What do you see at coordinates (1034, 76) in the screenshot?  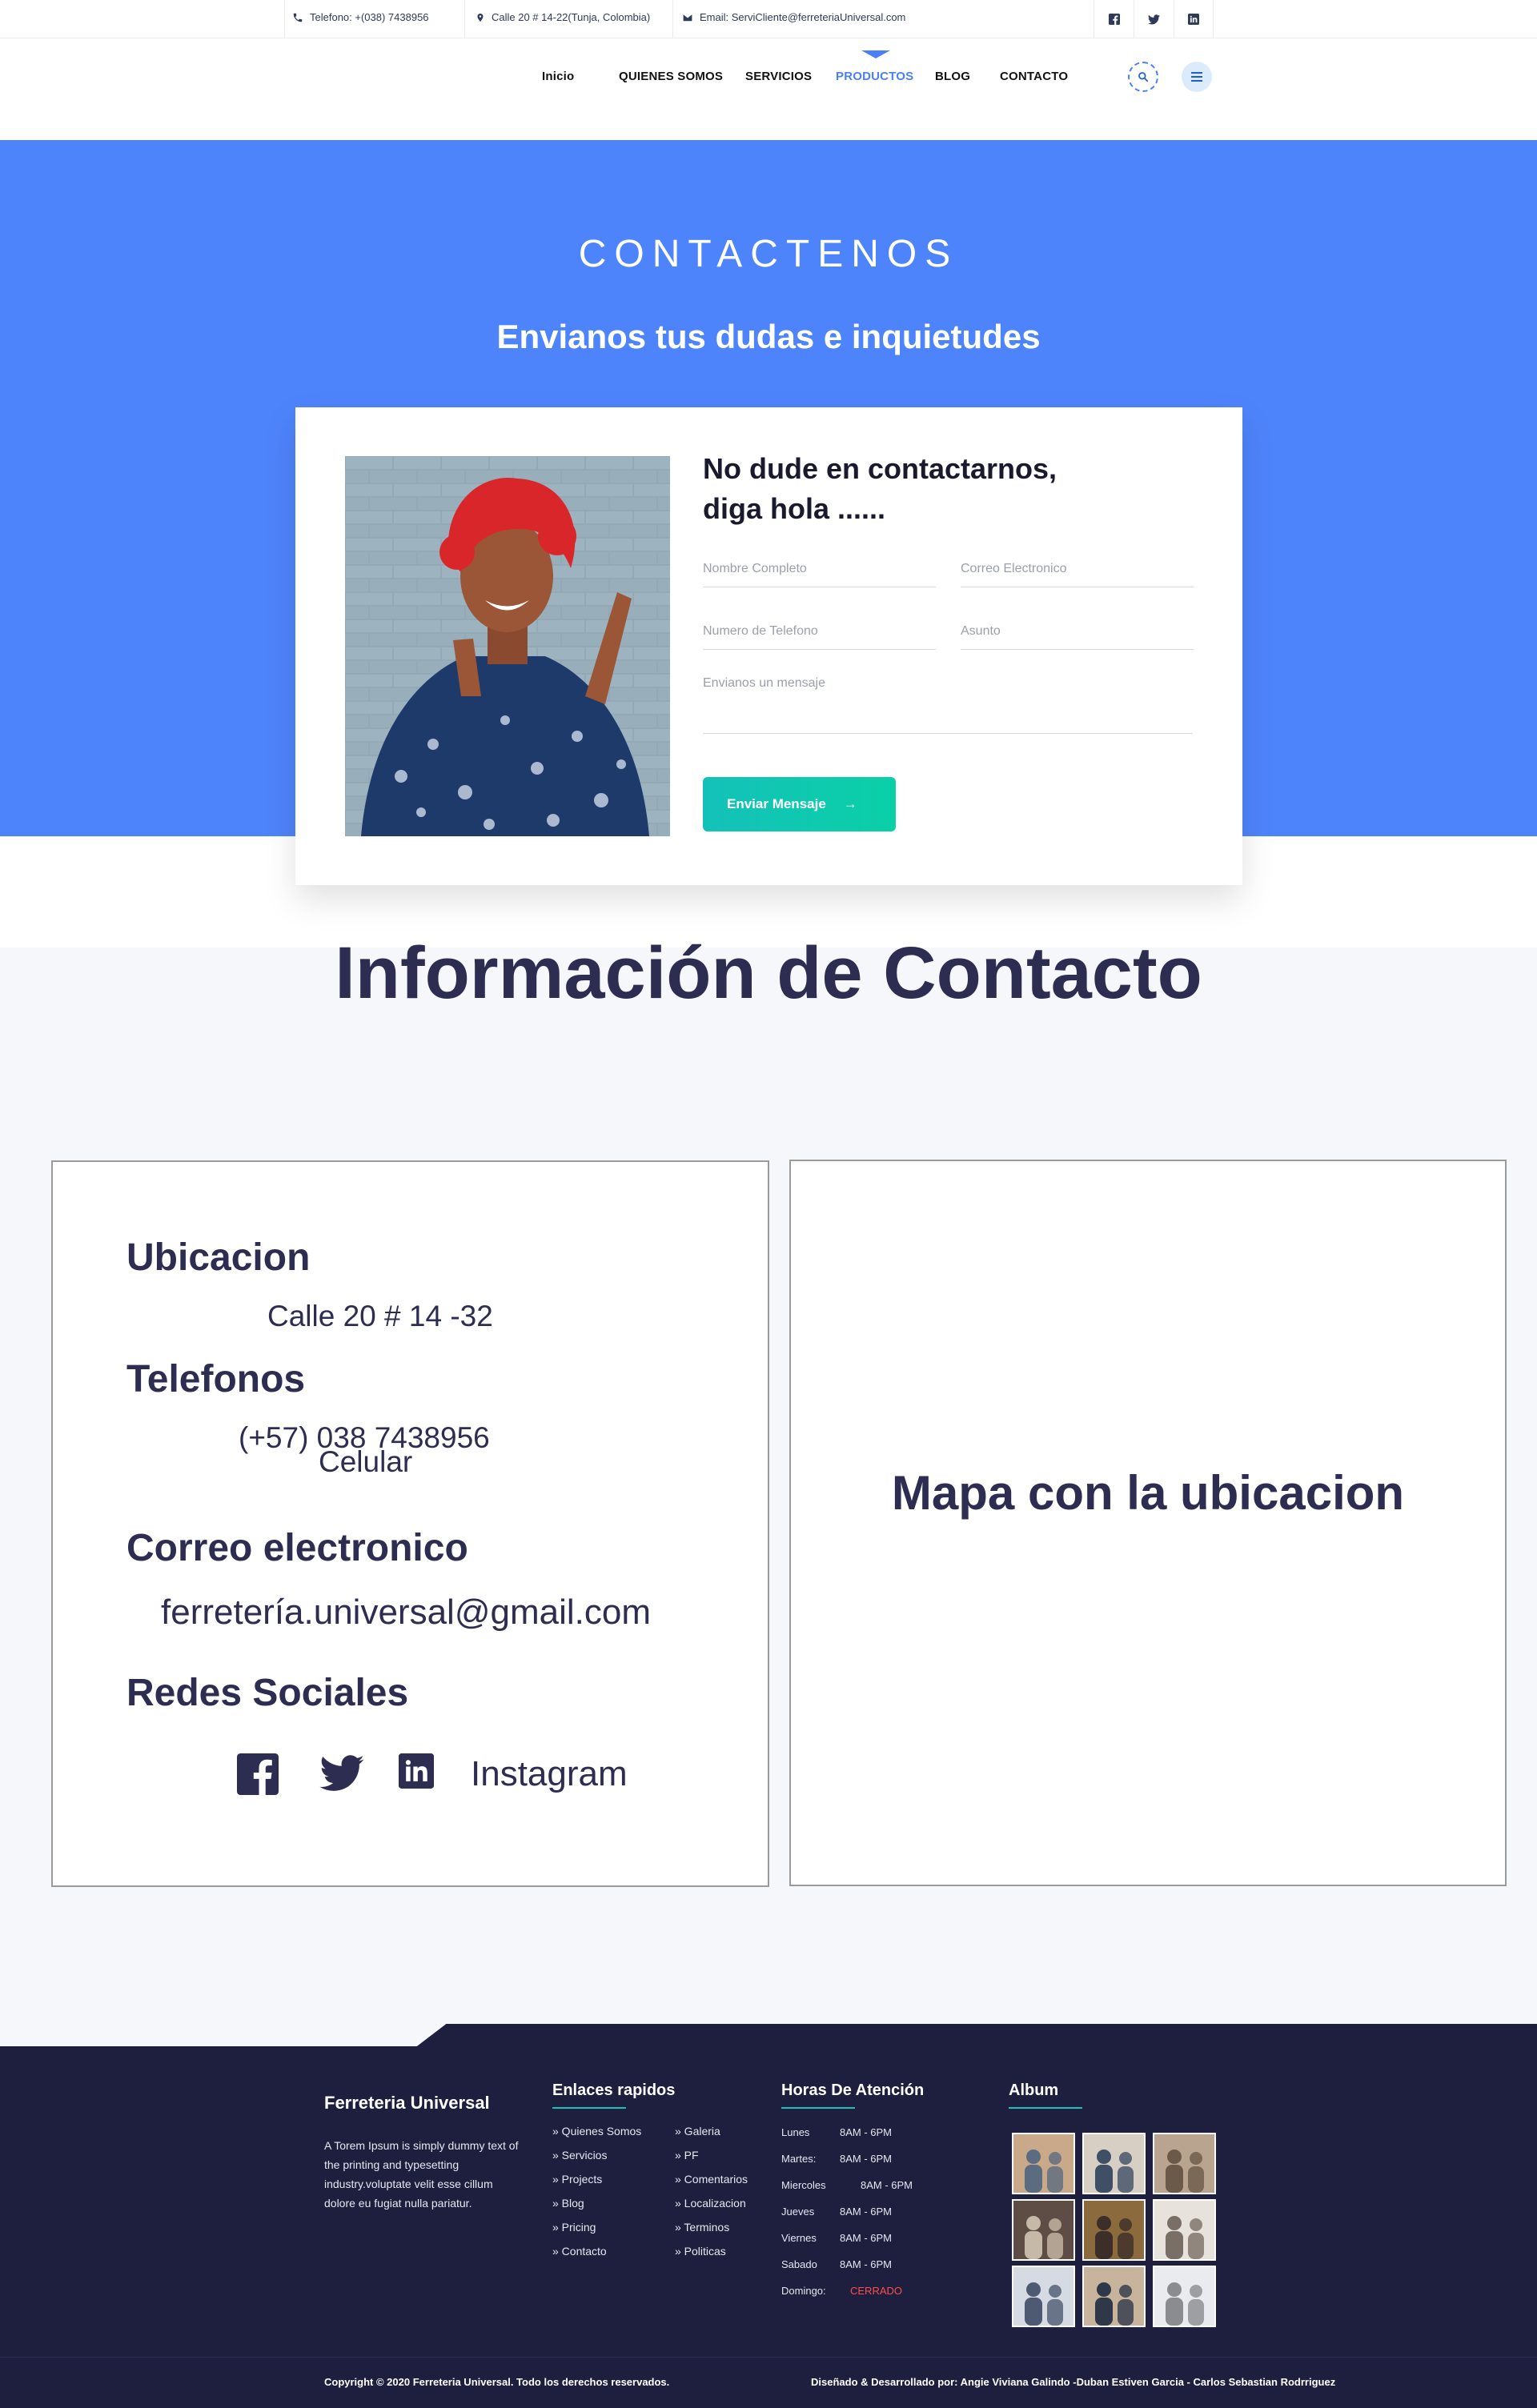 I see `nav-contacto: CONTACTO` at bounding box center [1034, 76].